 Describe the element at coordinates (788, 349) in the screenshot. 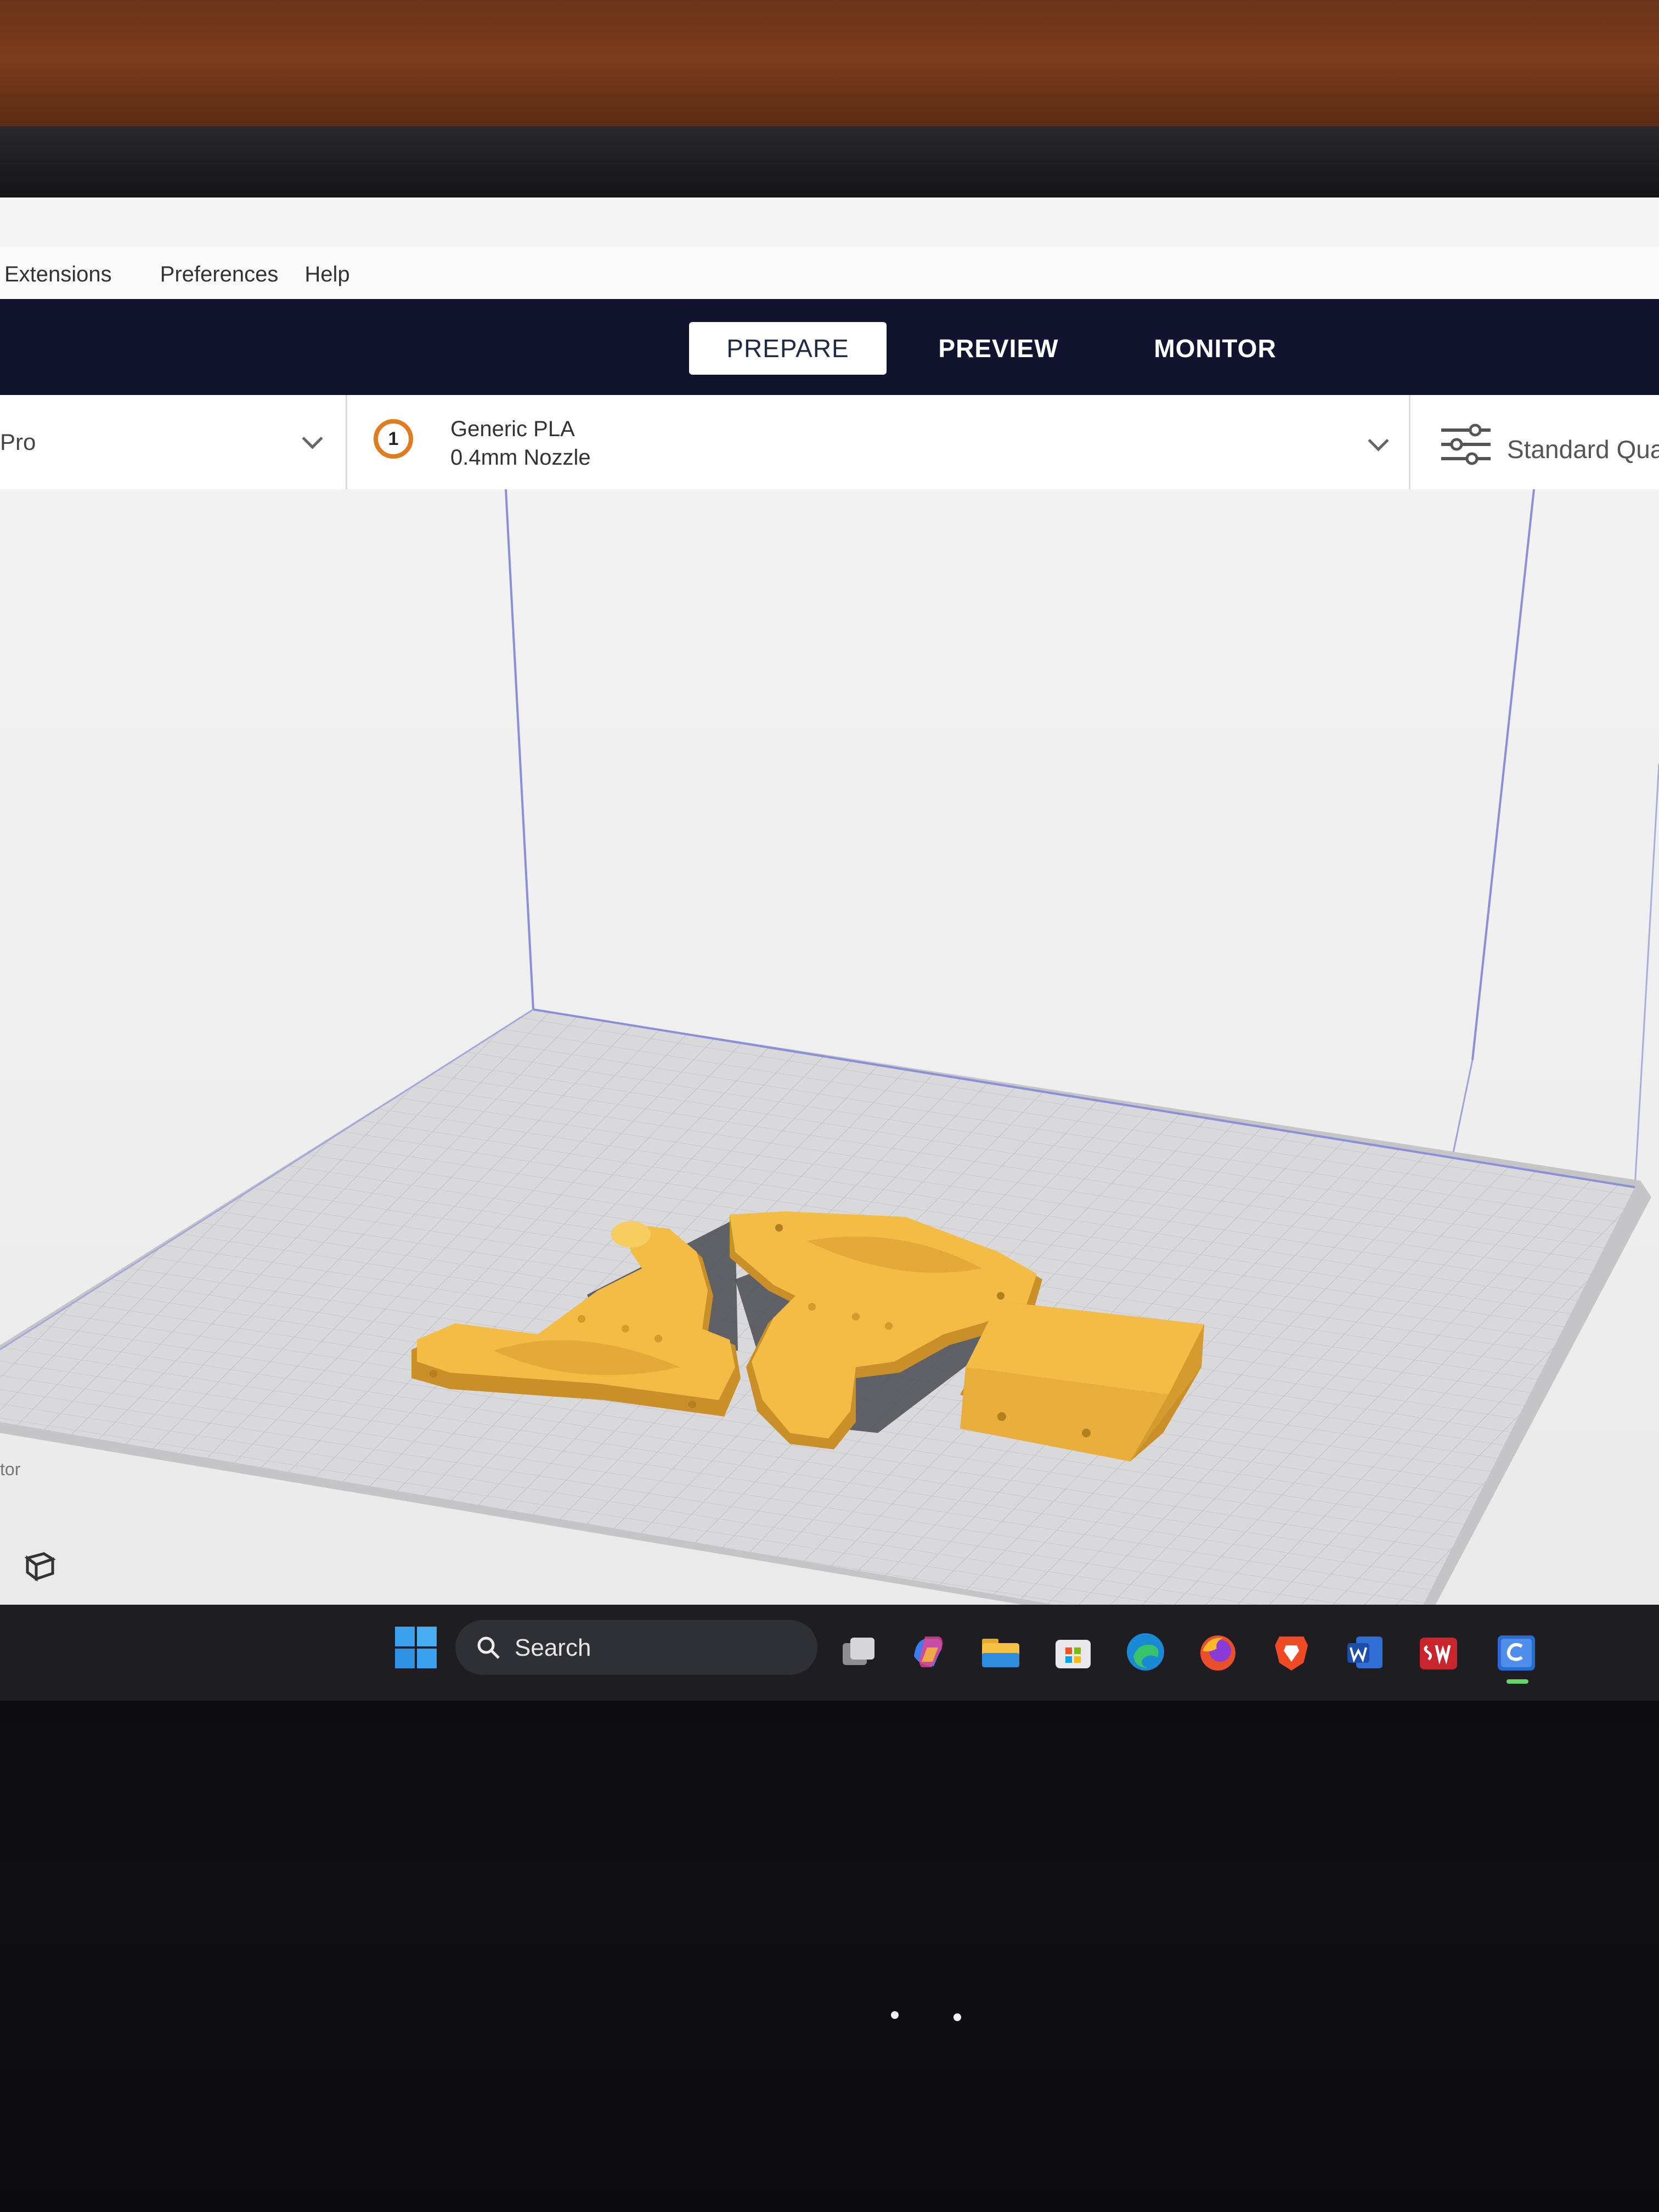

I see `tab-prepare: PREPARE` at that location.